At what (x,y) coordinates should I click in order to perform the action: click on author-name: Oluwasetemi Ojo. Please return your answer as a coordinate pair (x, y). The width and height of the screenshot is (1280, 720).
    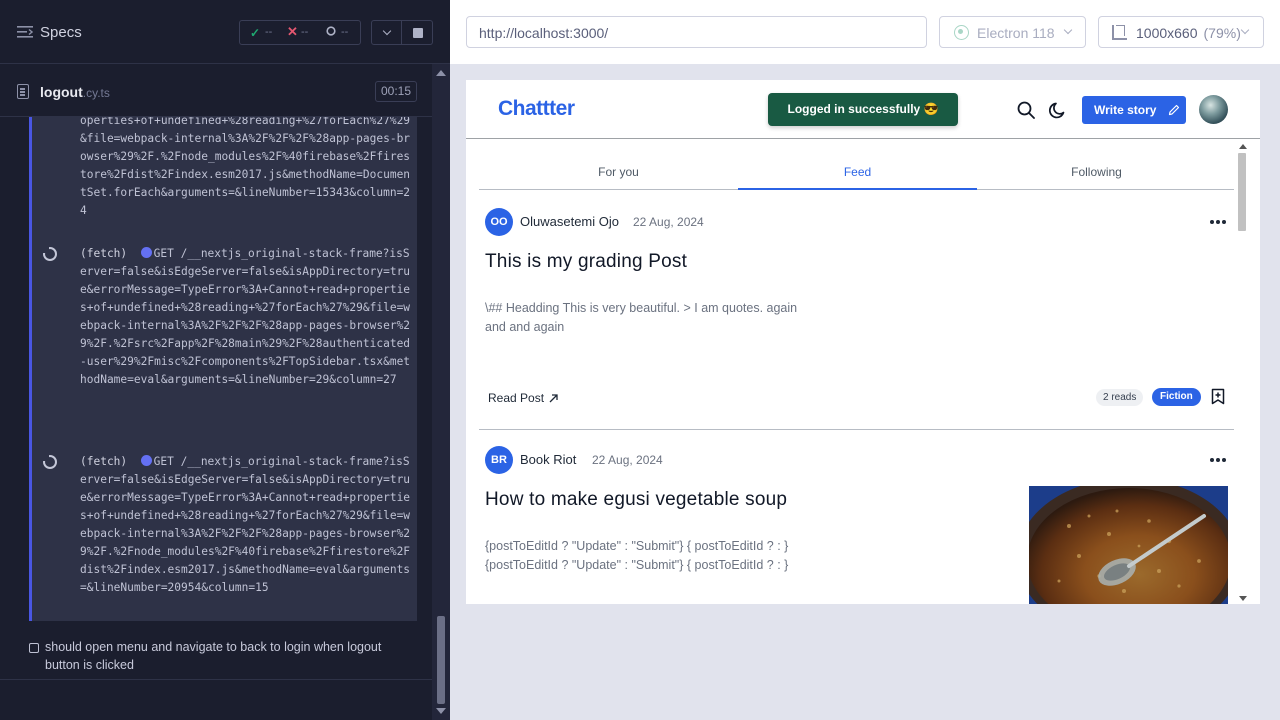
    Looking at the image, I should click on (569, 221).